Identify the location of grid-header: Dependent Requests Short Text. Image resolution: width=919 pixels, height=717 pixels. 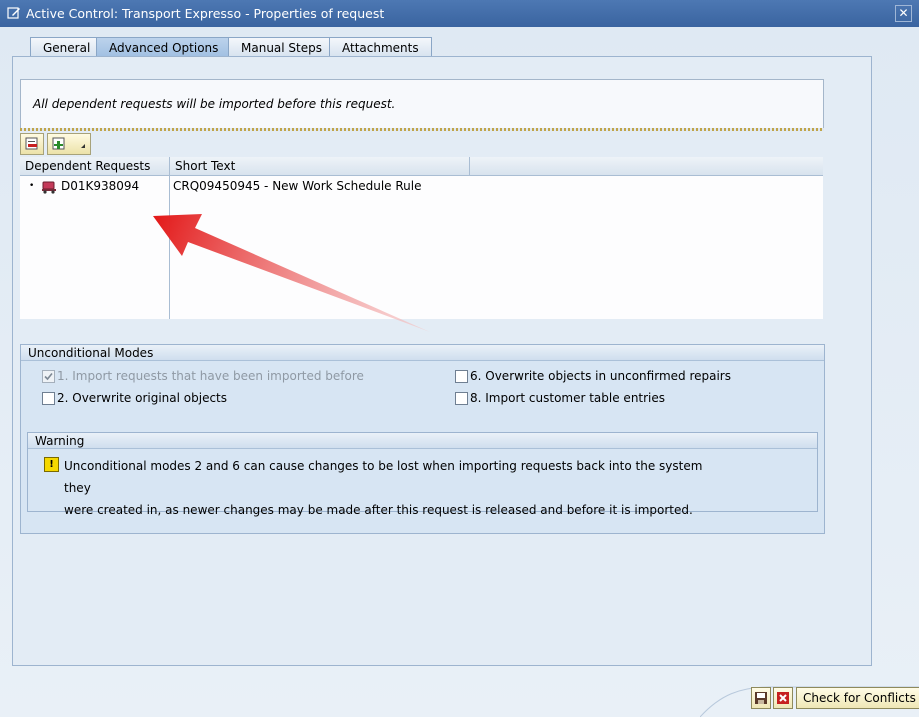
(421, 166).